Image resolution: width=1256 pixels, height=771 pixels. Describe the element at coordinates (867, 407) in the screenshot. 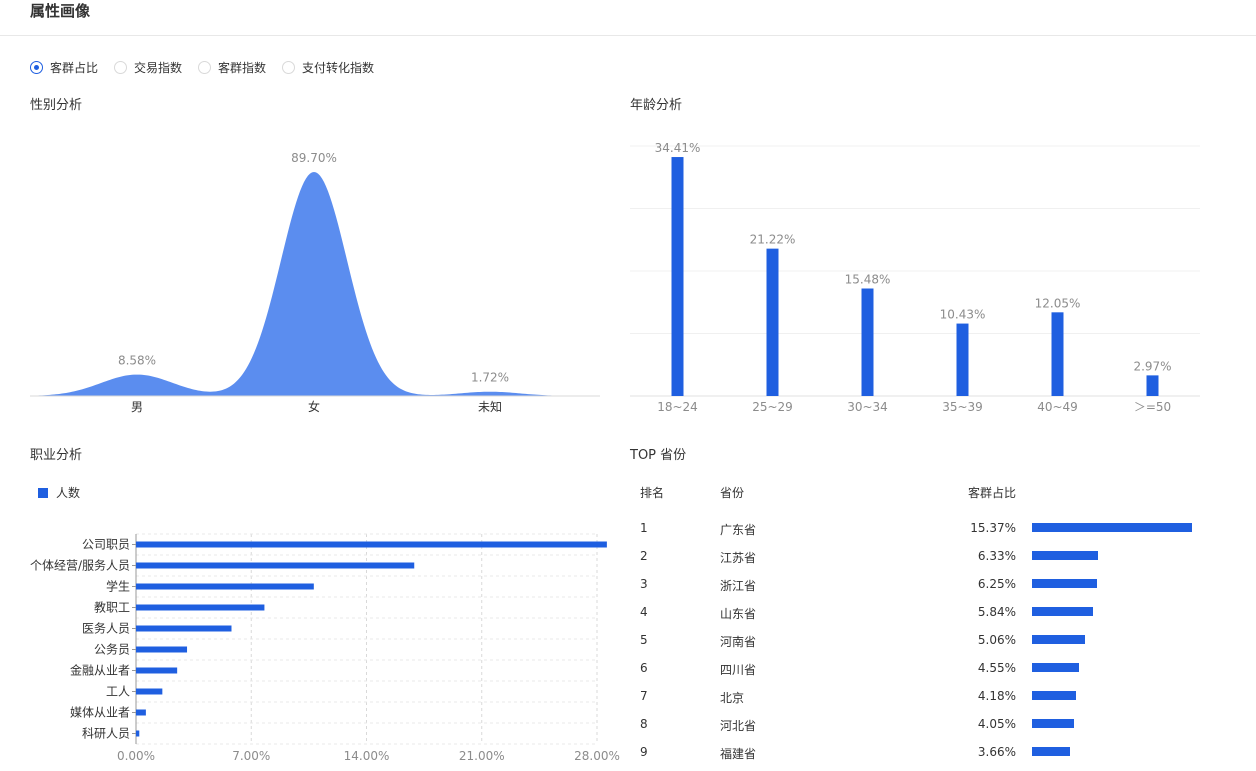

I see `age-tick-label: 30~34` at that location.